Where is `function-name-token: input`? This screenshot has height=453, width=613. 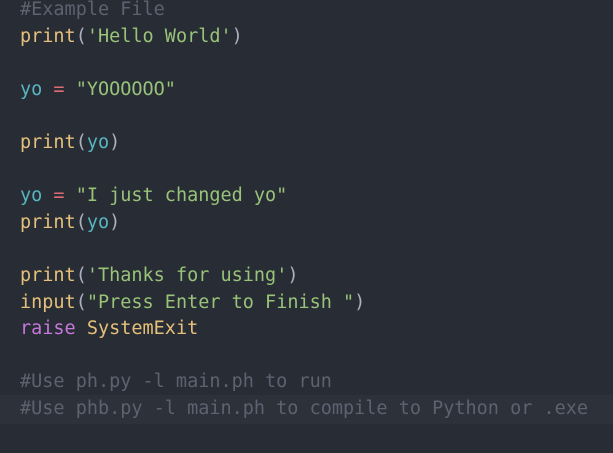 function-name-token: input is located at coordinates (48, 302).